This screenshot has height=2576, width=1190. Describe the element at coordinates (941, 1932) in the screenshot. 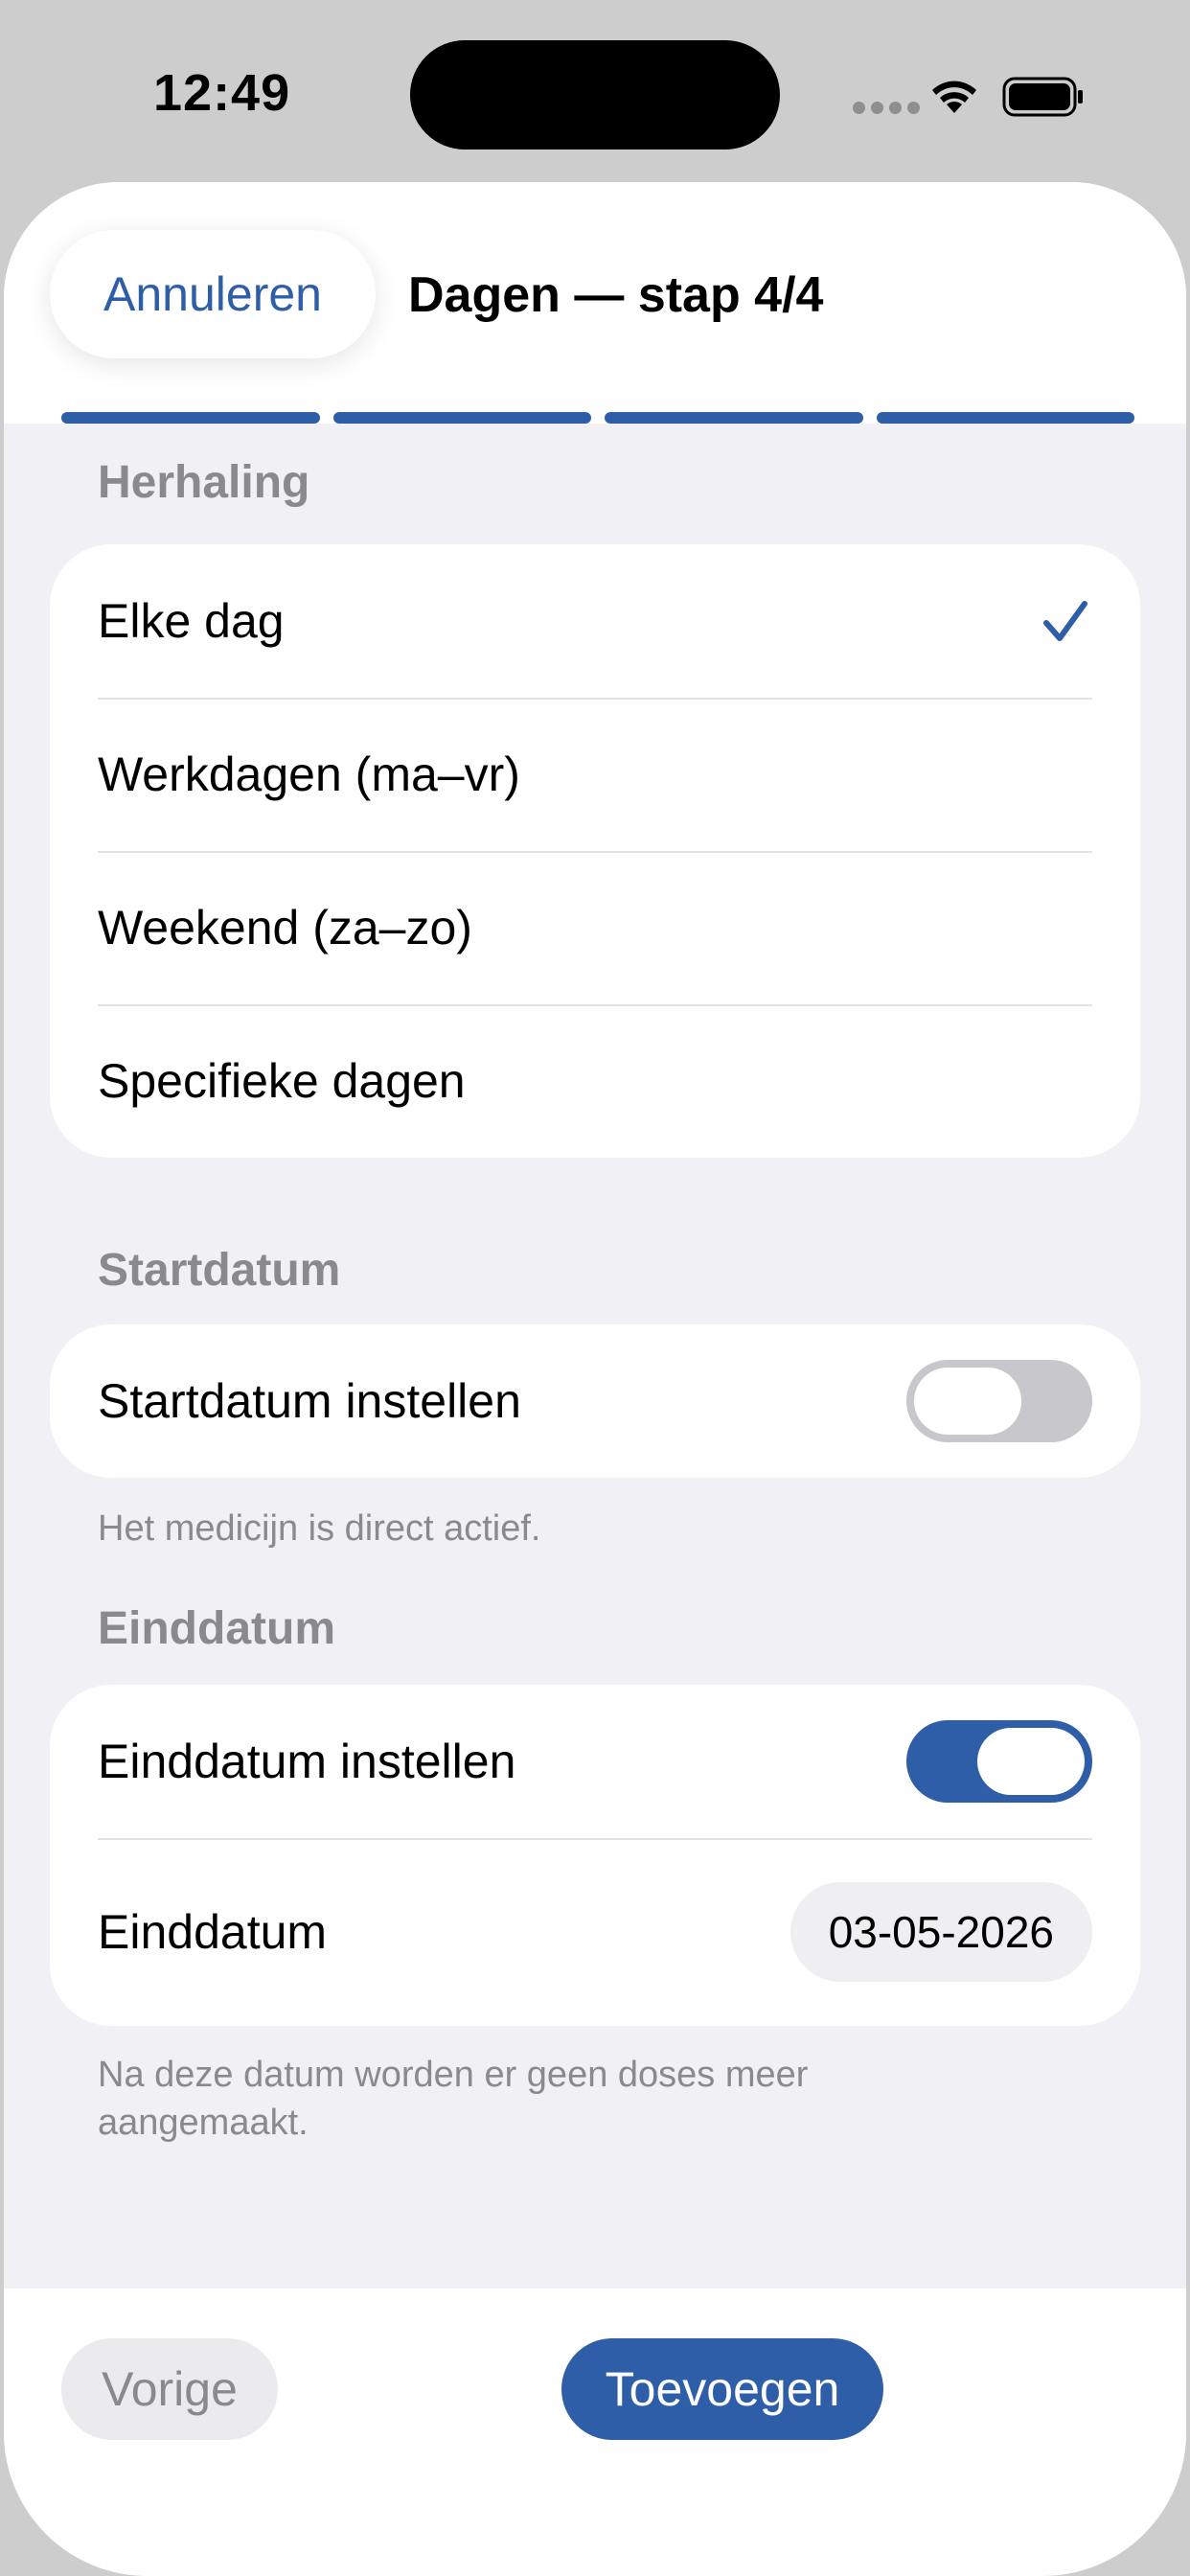

I see `end-date-picker: 03-05-2026` at that location.